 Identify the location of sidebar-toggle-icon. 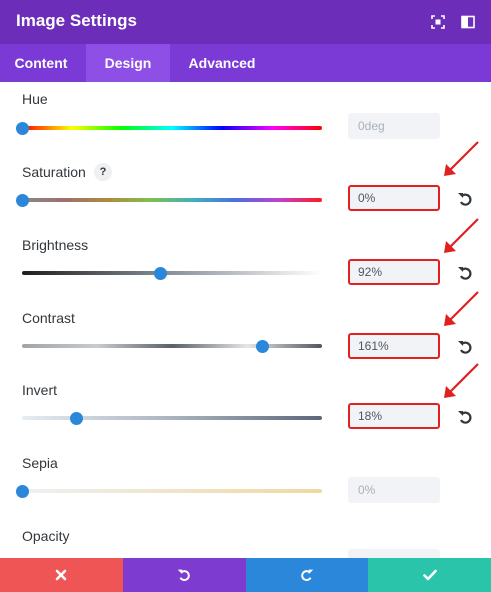
(468, 22).